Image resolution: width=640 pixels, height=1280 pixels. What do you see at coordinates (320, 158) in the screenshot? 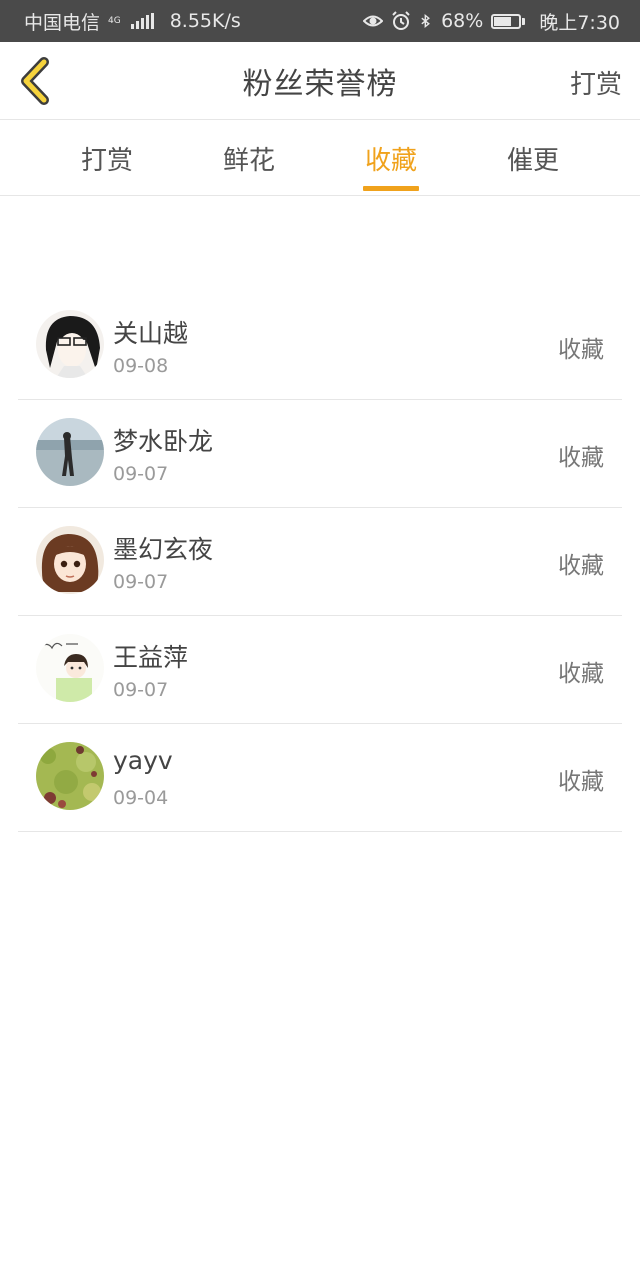
I see `tab-bar: 打赏 鲜花 收藏 催更` at bounding box center [320, 158].